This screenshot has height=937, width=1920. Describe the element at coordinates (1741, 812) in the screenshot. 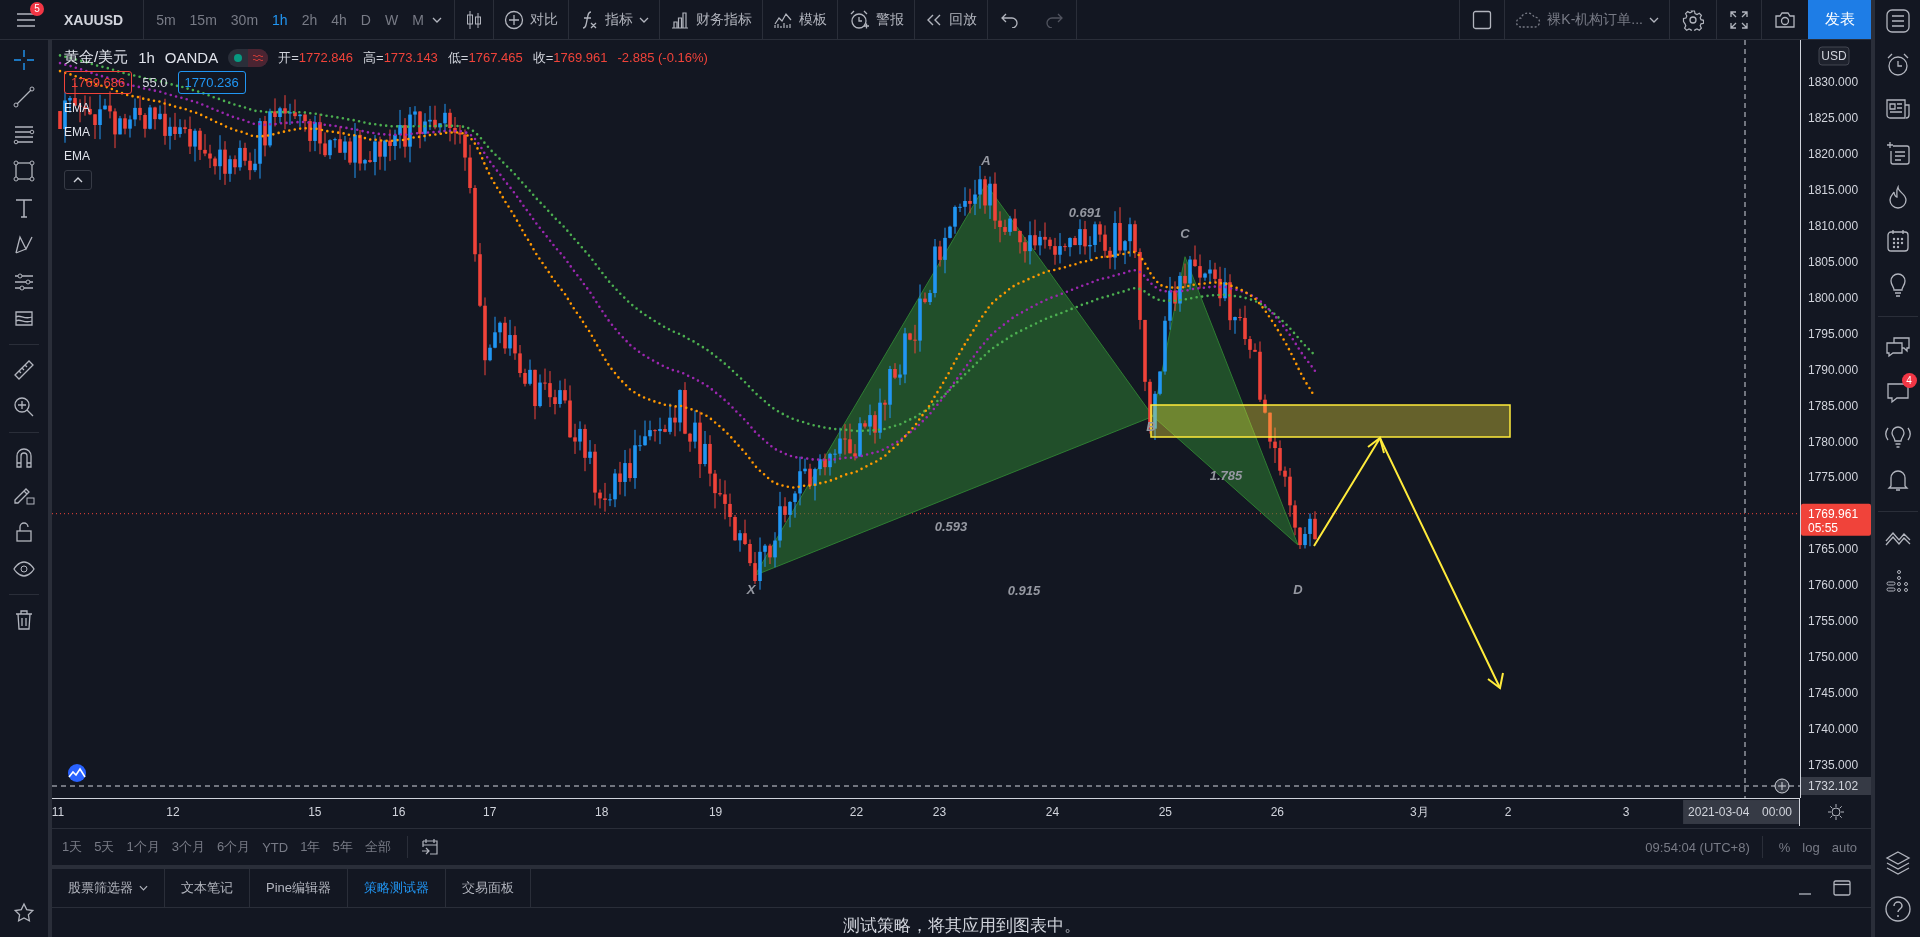

I see `crosshair-time-tag: 2021-03-04 00:00` at that location.